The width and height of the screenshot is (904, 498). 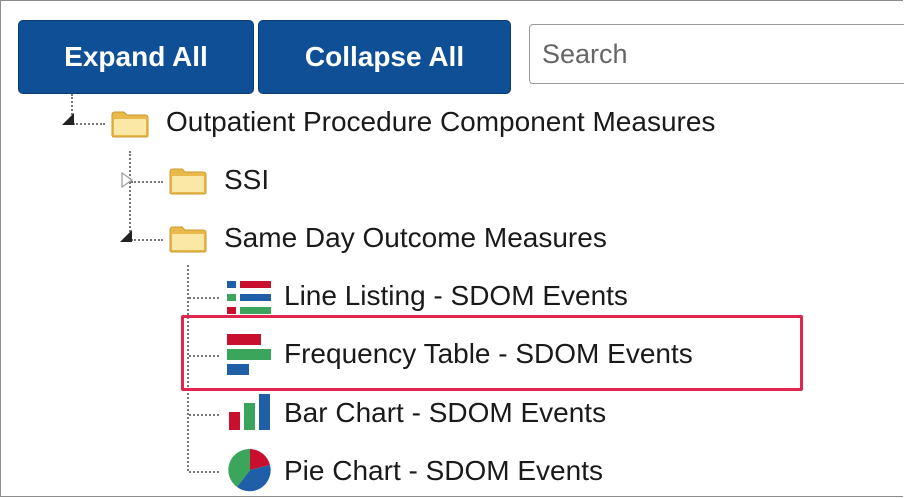 I want to click on report-link: Bar Chart - SDOM Events, so click(x=445, y=413).